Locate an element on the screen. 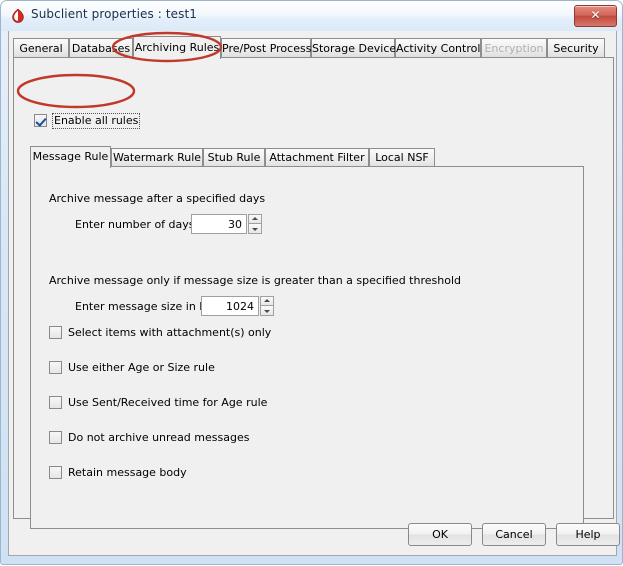 The height and width of the screenshot is (566, 623). days-spinner-buttons is located at coordinates (255, 224).